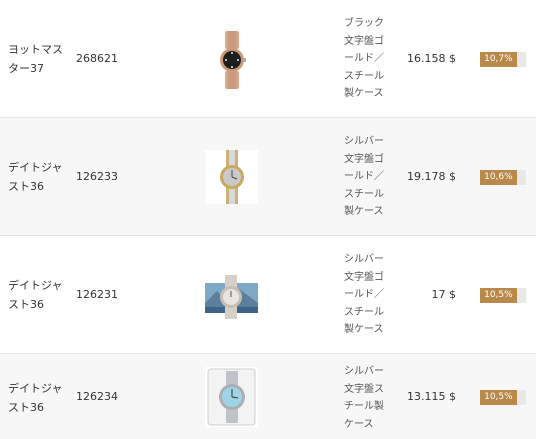  I want to click on dial-description: シルバー文字盤スチール製ケース, so click(364, 398).